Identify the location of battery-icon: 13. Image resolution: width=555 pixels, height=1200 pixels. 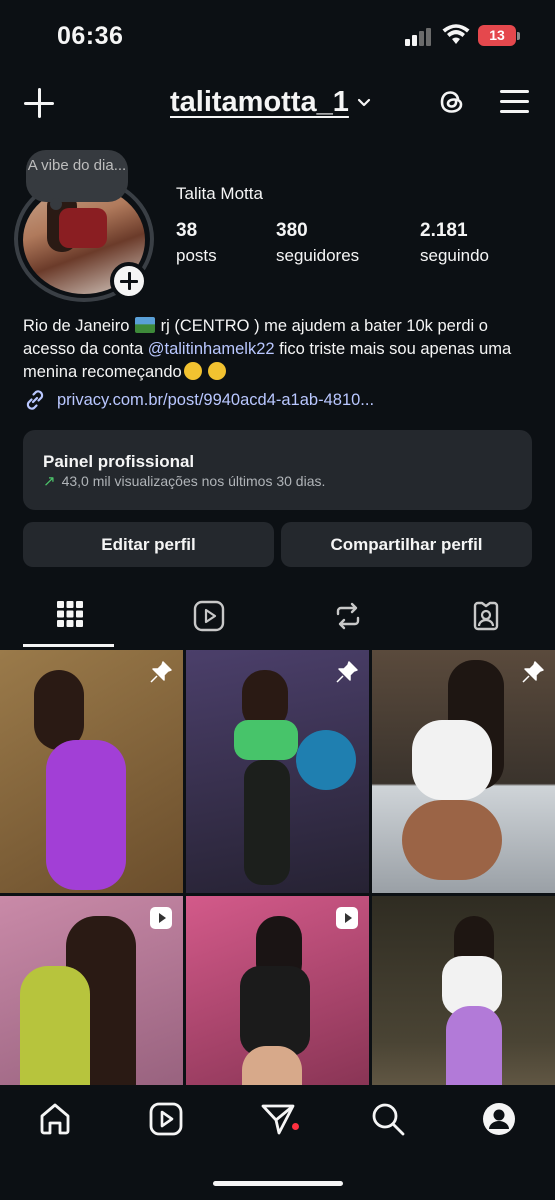
(497, 35).